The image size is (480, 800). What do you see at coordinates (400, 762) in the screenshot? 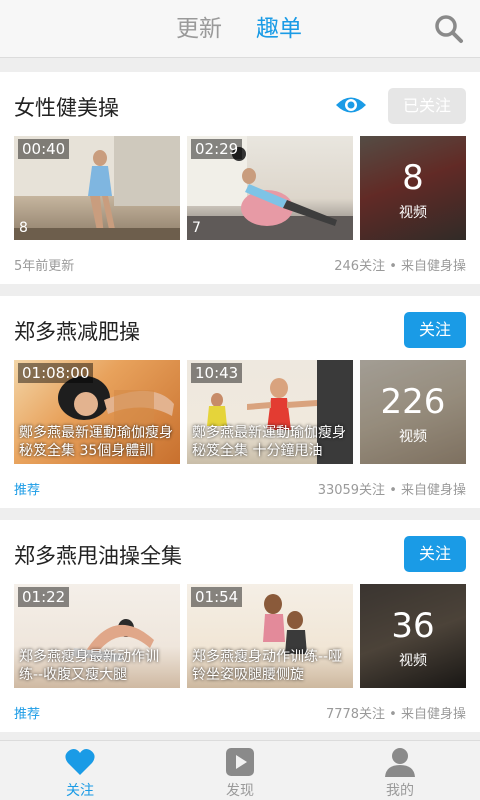
I see `user-icon` at bounding box center [400, 762].